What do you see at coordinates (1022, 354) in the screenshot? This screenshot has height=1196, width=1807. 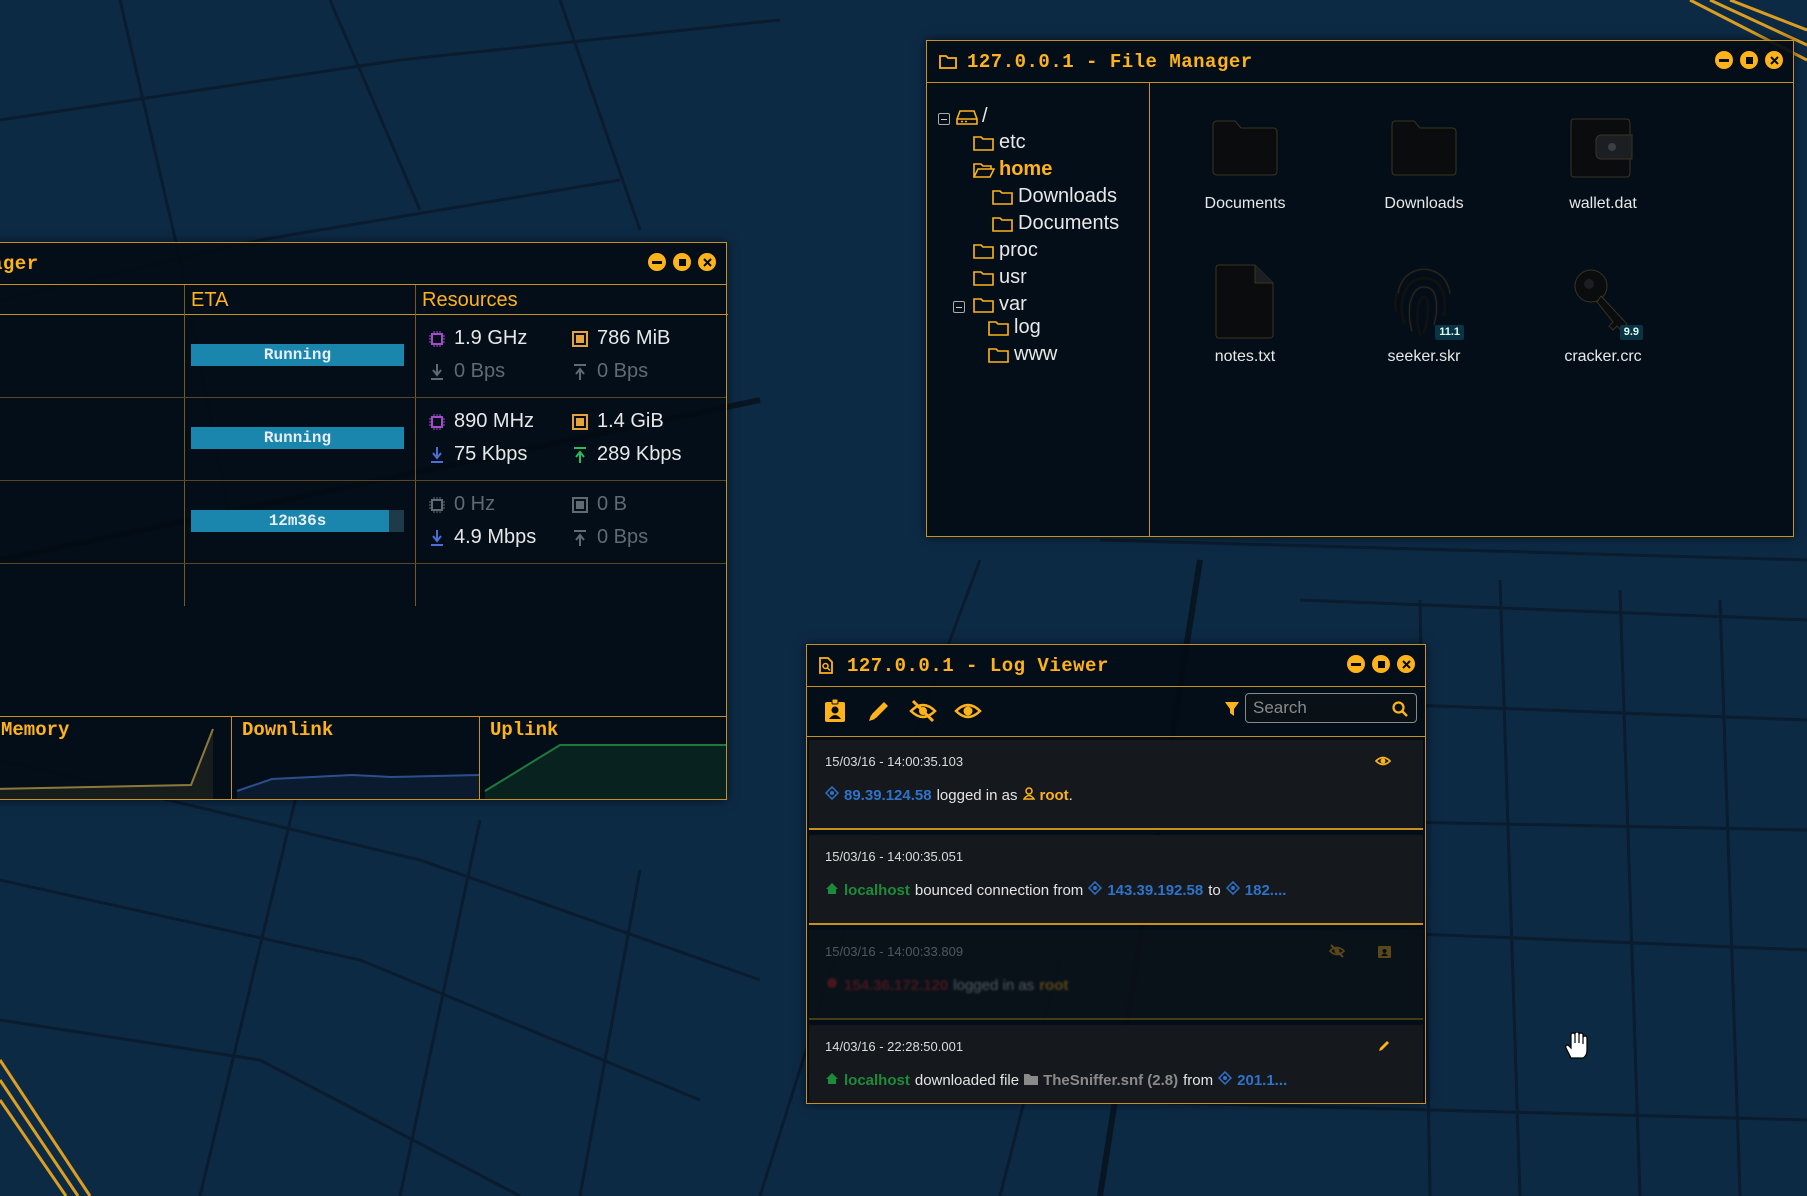 I see `tree-item-www: www` at bounding box center [1022, 354].